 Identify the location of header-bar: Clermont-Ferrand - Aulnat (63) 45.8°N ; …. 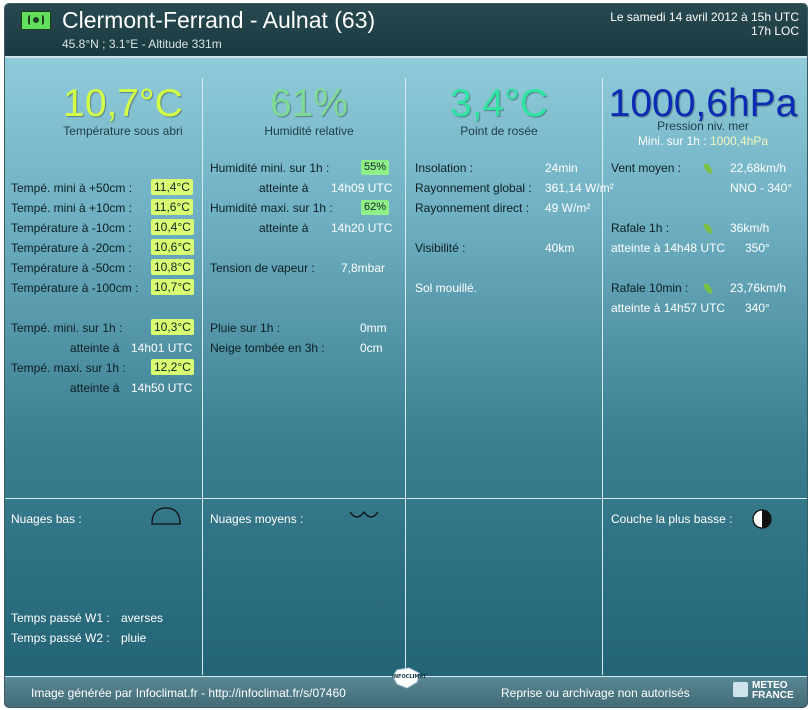
(406, 31).